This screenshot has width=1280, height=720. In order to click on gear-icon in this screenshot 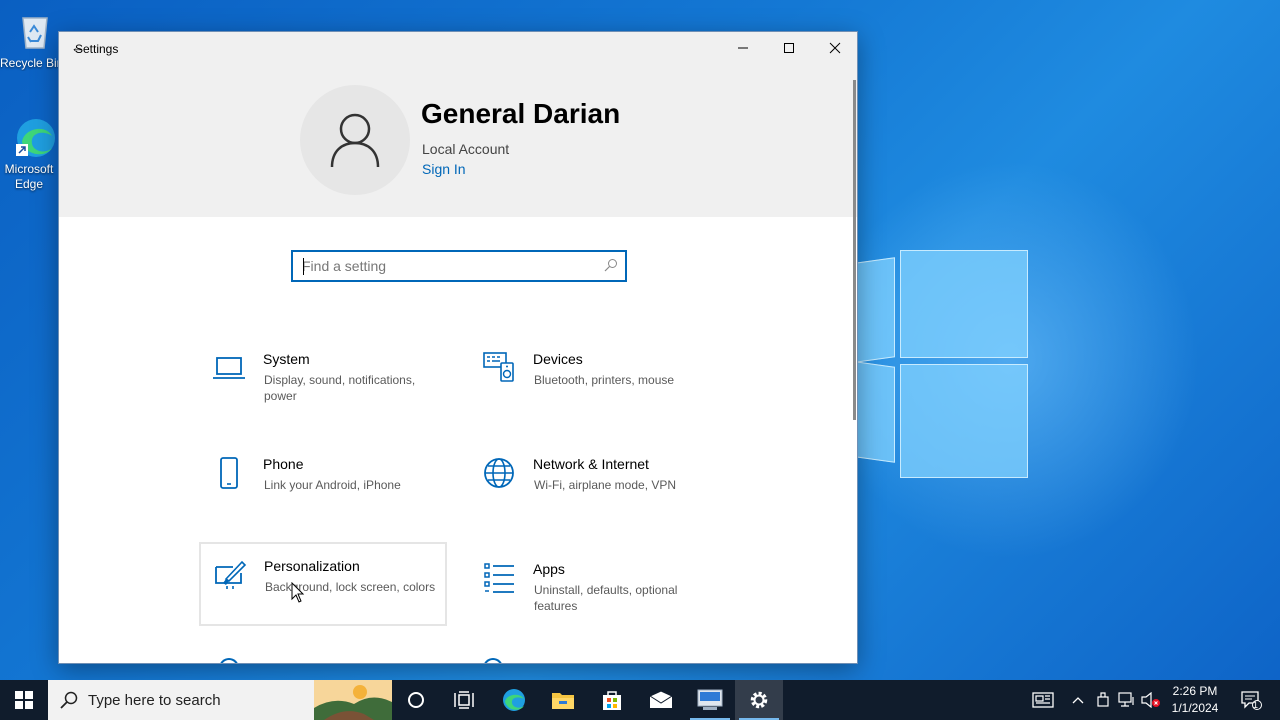, I will do `click(759, 700)`.